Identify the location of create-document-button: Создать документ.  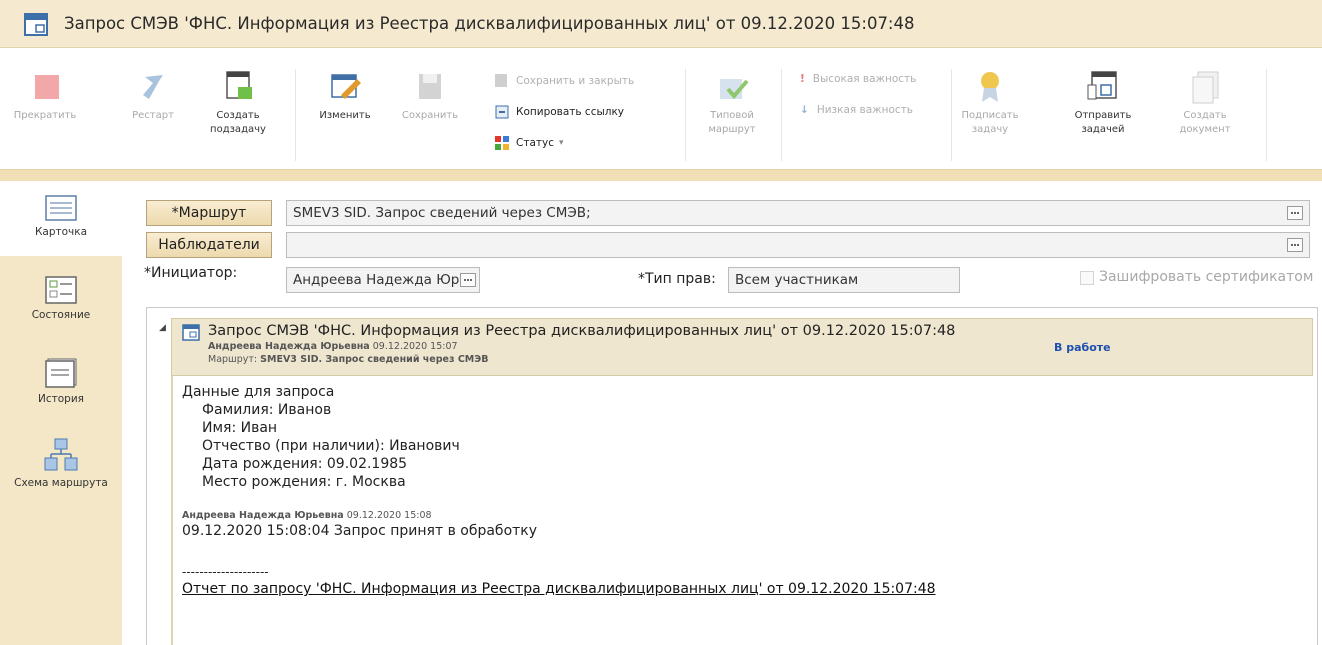
(1205, 103).